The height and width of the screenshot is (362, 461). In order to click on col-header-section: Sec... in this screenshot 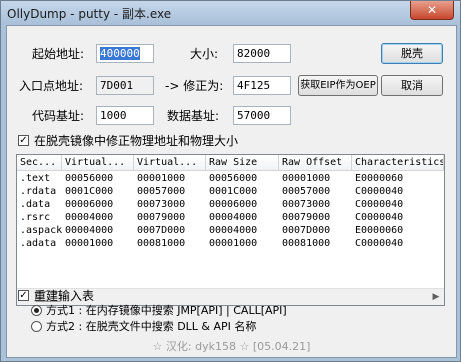, I will do `click(39, 163)`.